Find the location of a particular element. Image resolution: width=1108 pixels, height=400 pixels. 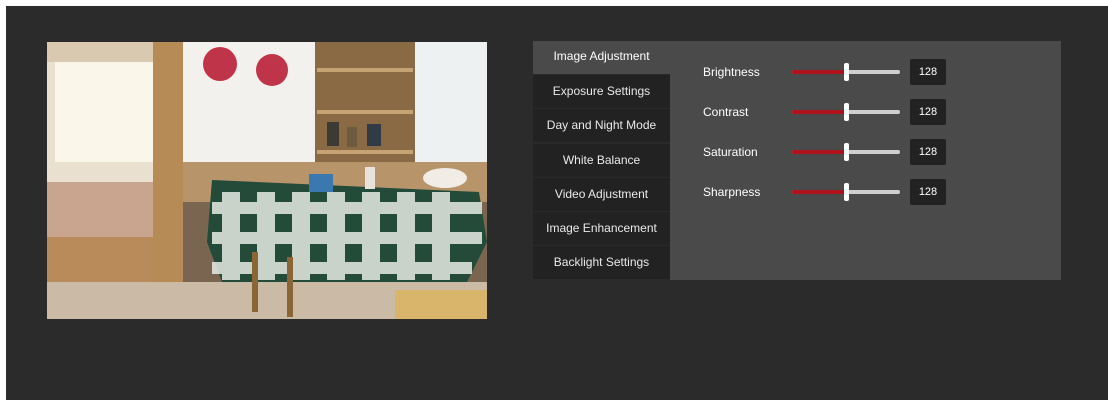

menu-item-video-adjustment: Video Adjustment is located at coordinates (601, 194).